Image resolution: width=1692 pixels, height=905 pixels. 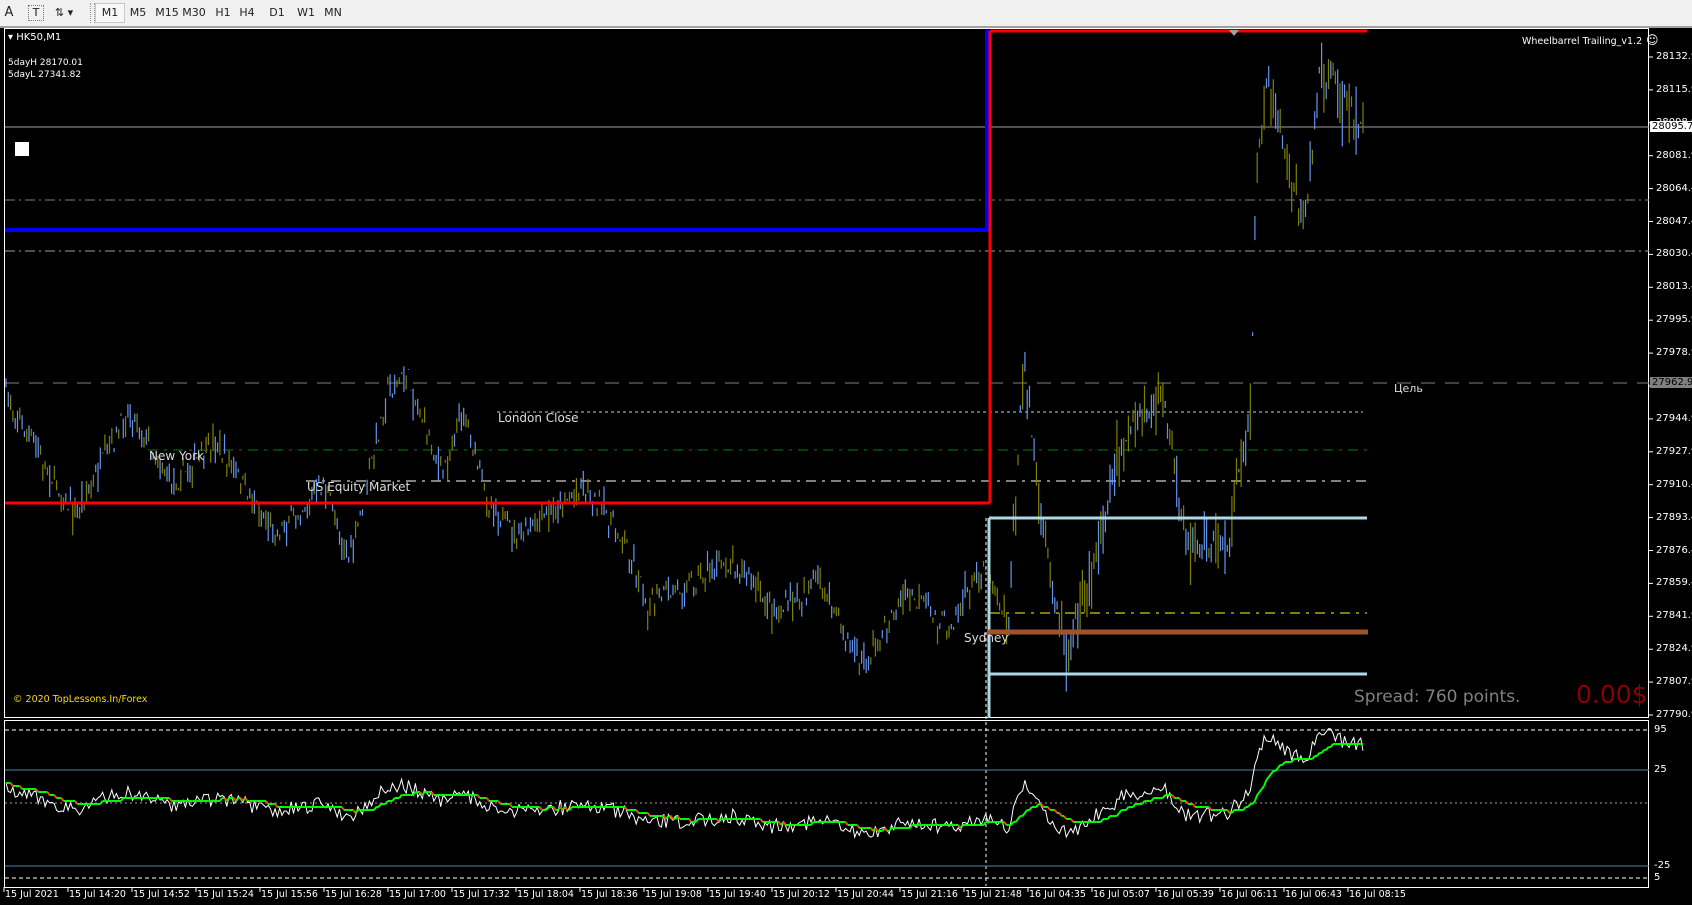 What do you see at coordinates (865, 894) in the screenshot?
I see `time-tick-label: 15 Jul 20:44` at bounding box center [865, 894].